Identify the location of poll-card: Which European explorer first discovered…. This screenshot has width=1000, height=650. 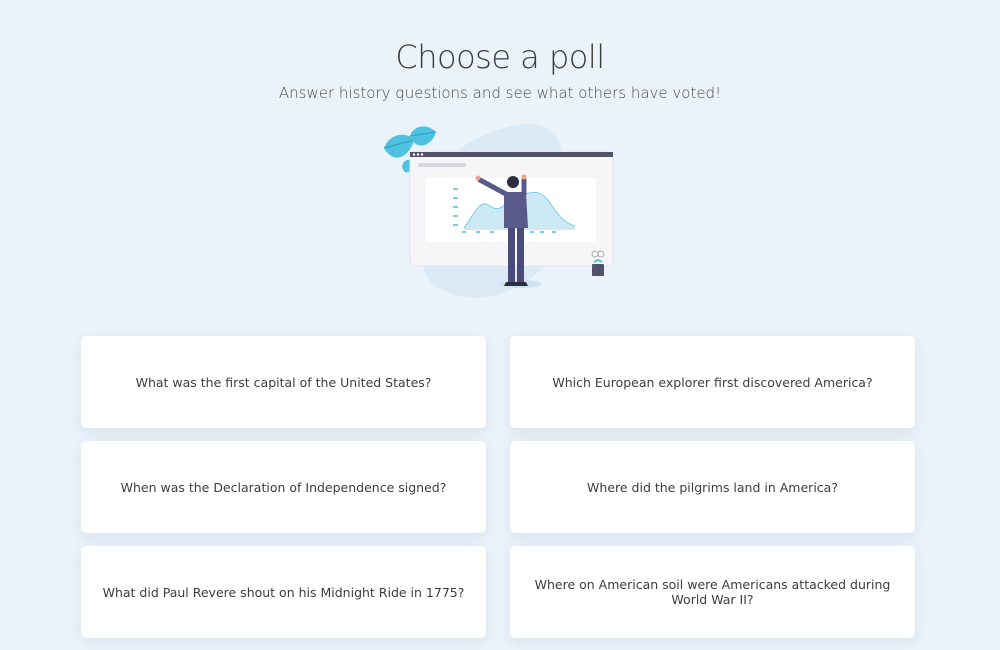
(712, 382).